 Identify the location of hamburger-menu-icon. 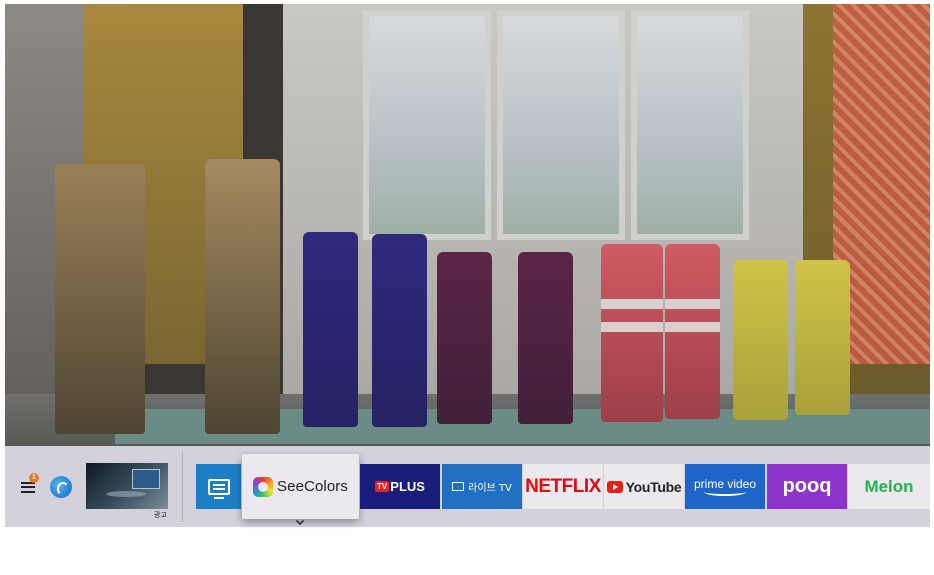
(28, 487).